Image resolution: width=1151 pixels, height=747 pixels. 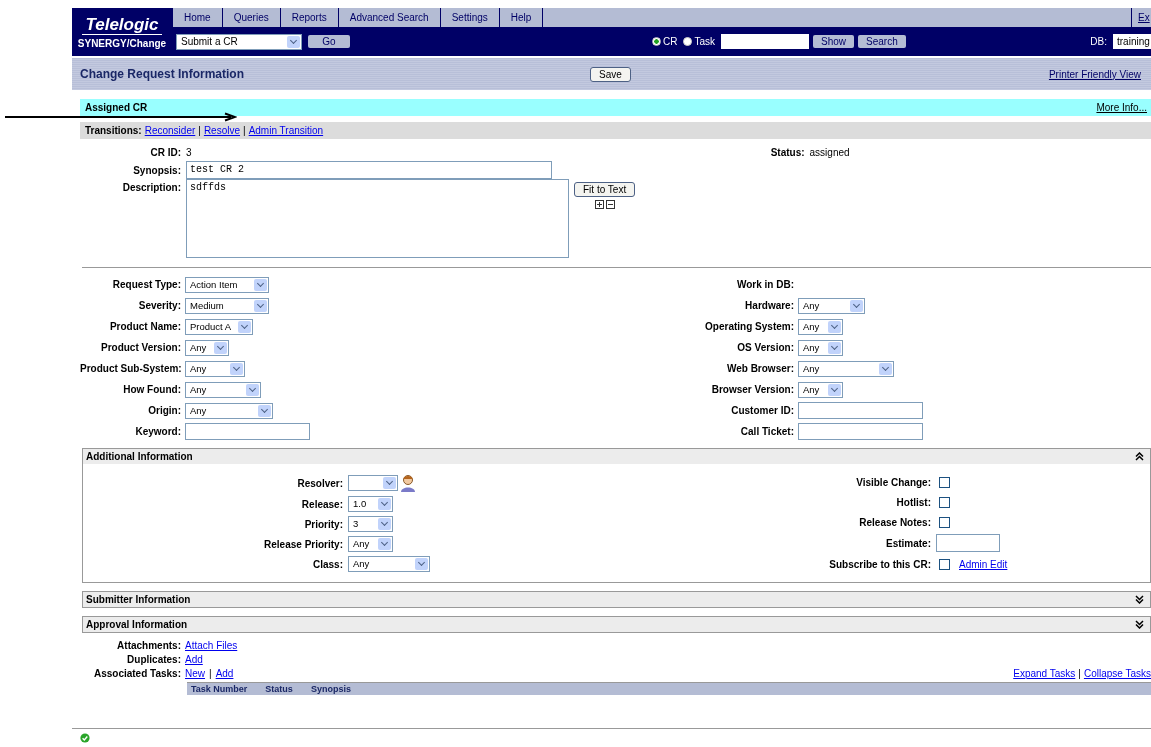 What do you see at coordinates (327, 564) in the screenshot?
I see `field-label: Class:` at bounding box center [327, 564].